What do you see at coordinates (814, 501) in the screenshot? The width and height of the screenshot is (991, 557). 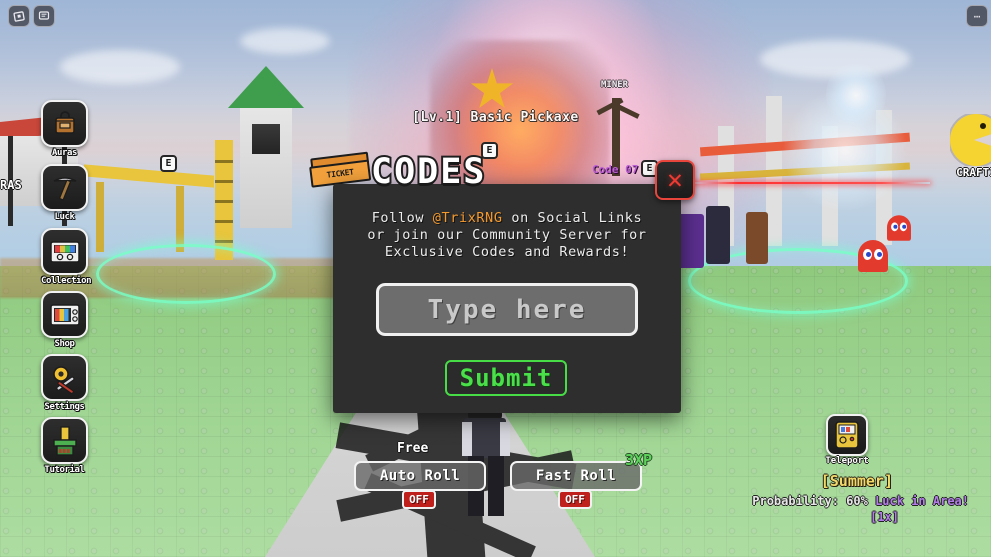 I see `probability-prefix: Probability: 60%` at bounding box center [814, 501].